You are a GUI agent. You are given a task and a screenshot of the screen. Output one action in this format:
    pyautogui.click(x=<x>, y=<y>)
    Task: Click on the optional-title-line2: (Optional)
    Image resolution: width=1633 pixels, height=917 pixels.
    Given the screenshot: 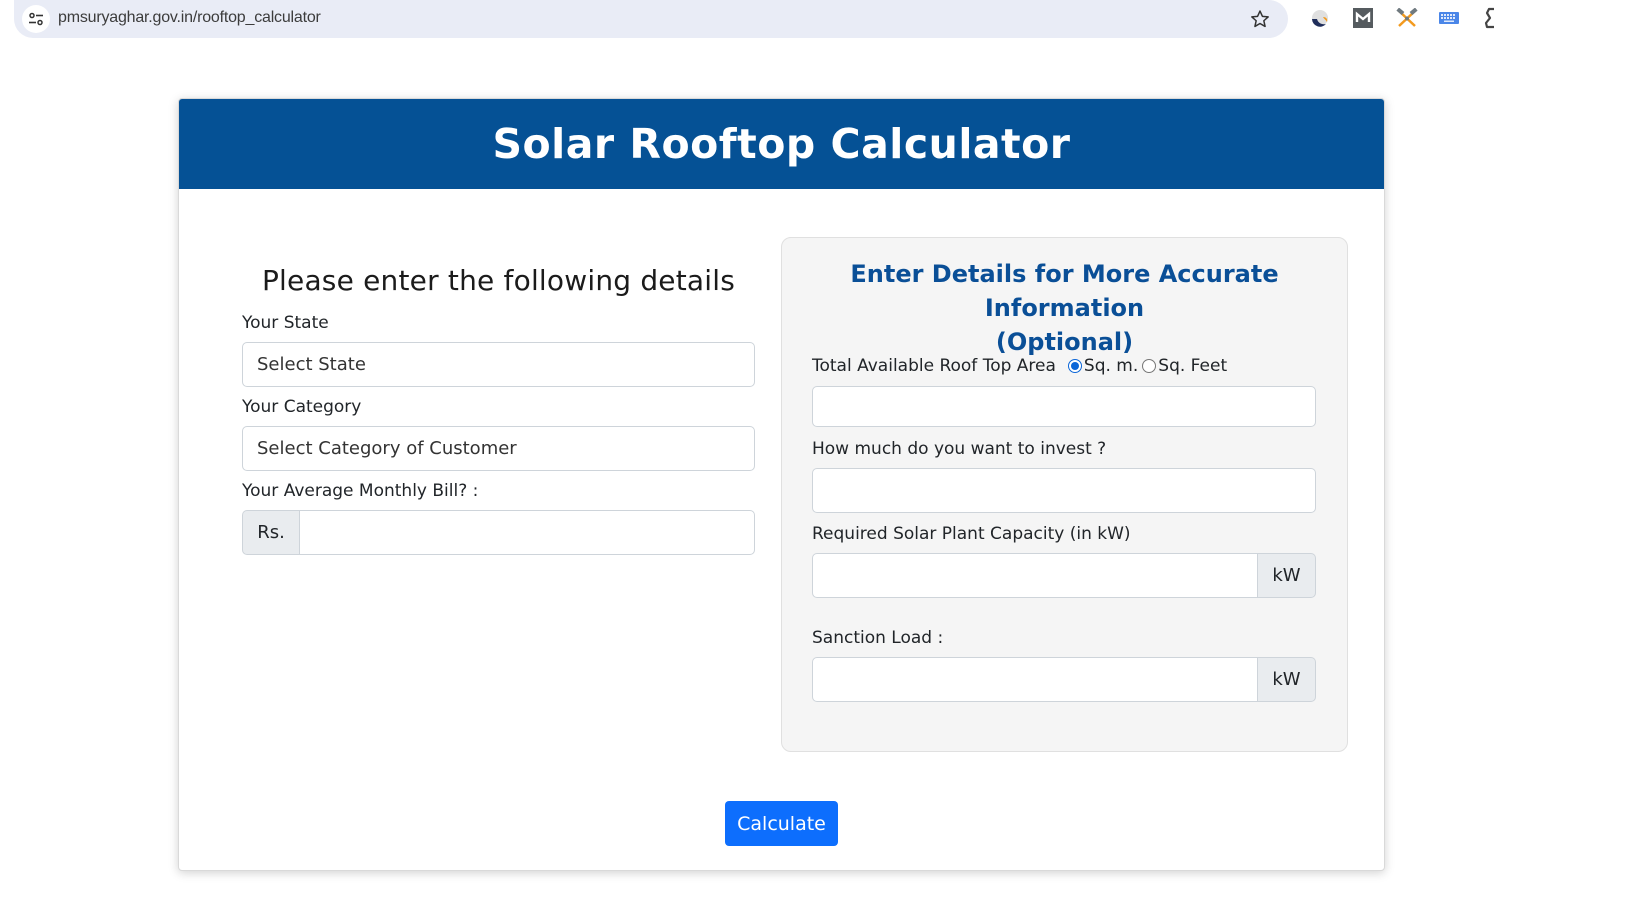 What is the action you would take?
    pyautogui.click(x=1064, y=342)
    